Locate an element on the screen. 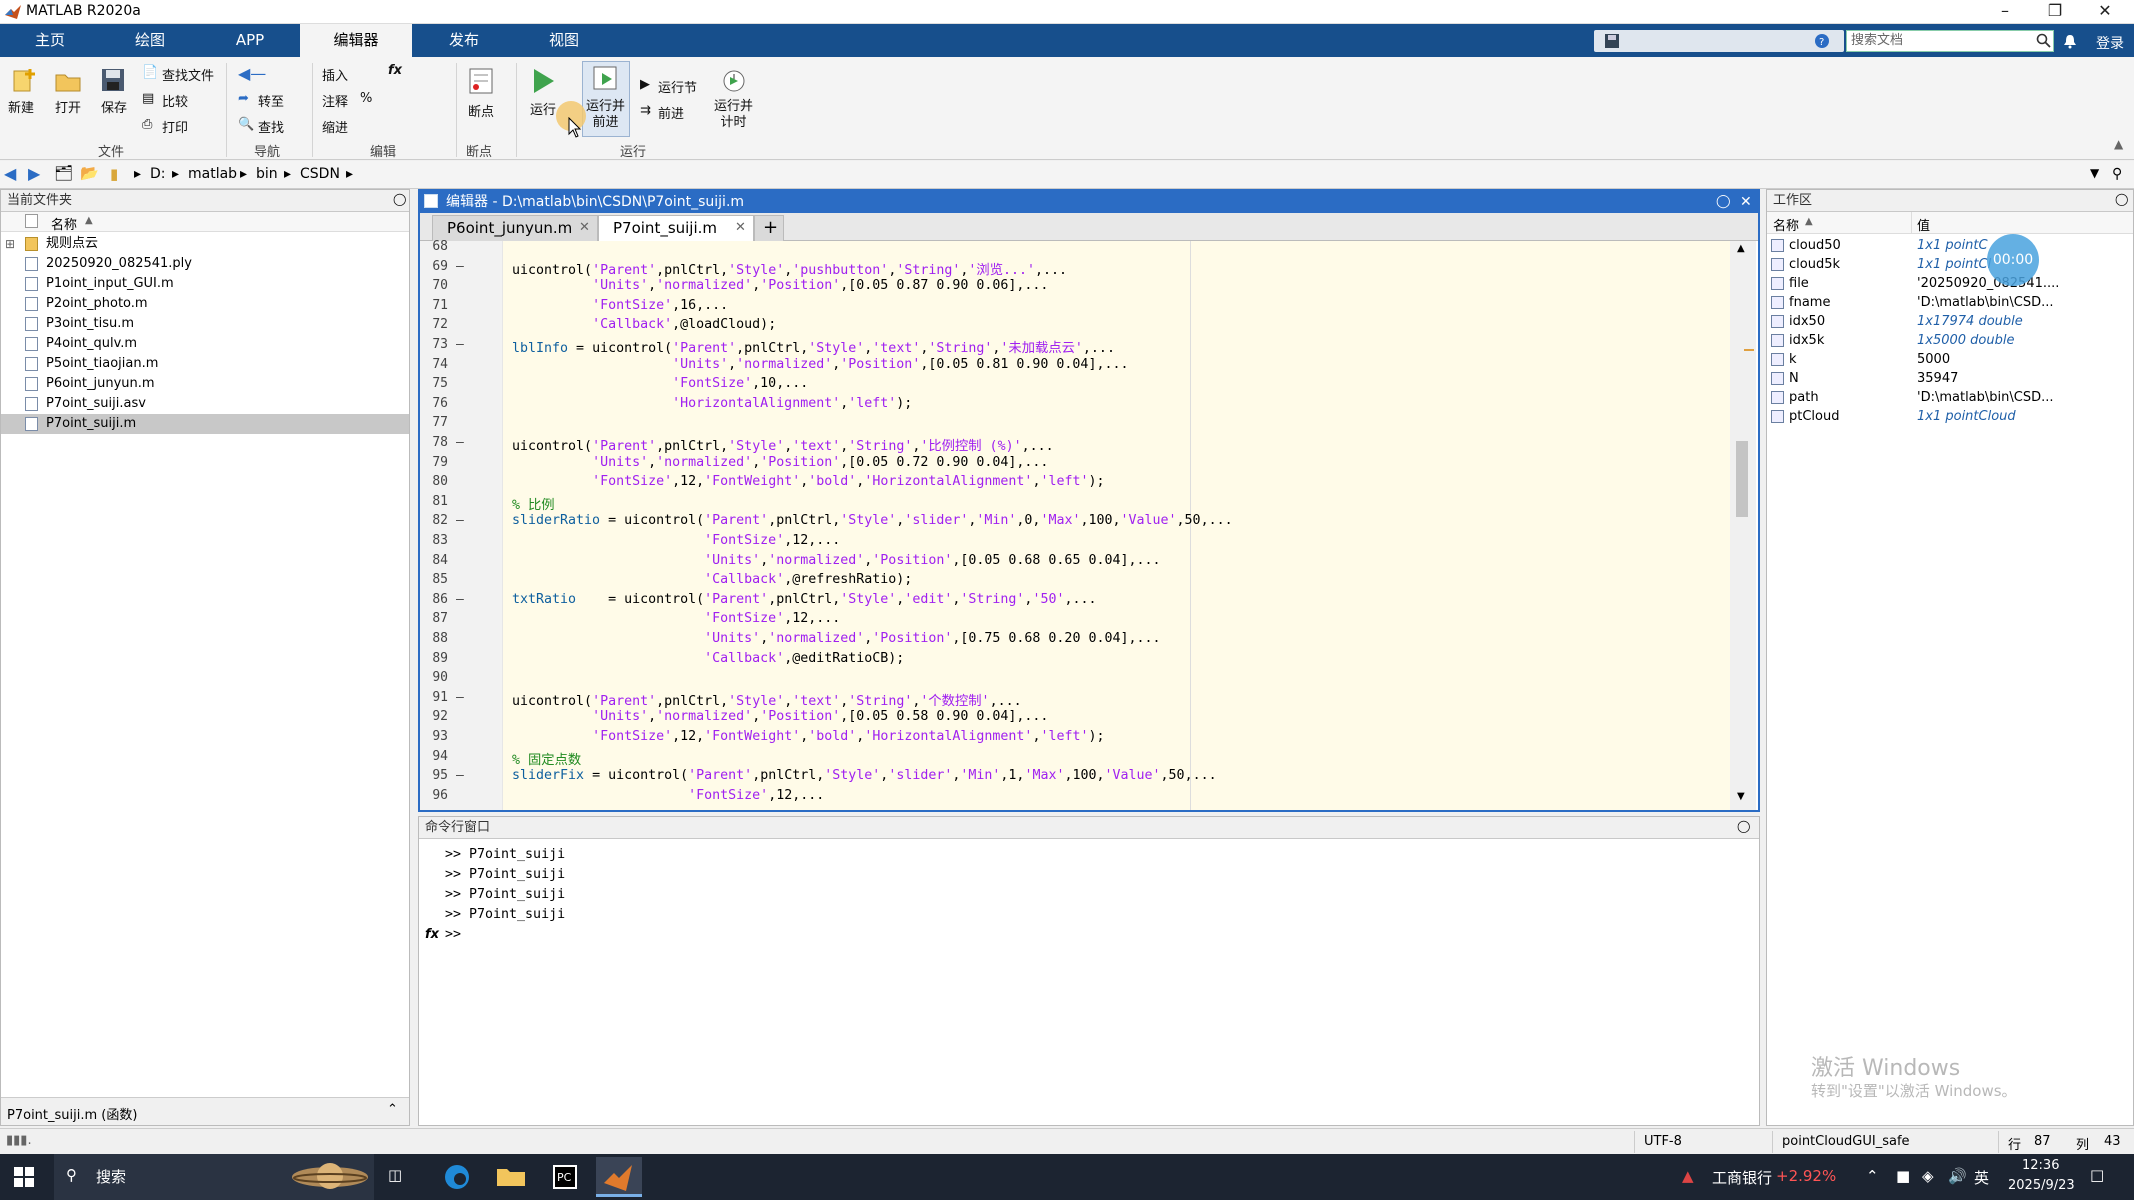 This screenshot has height=1200, width=2134. comment-button: 注释 is located at coordinates (335, 100).